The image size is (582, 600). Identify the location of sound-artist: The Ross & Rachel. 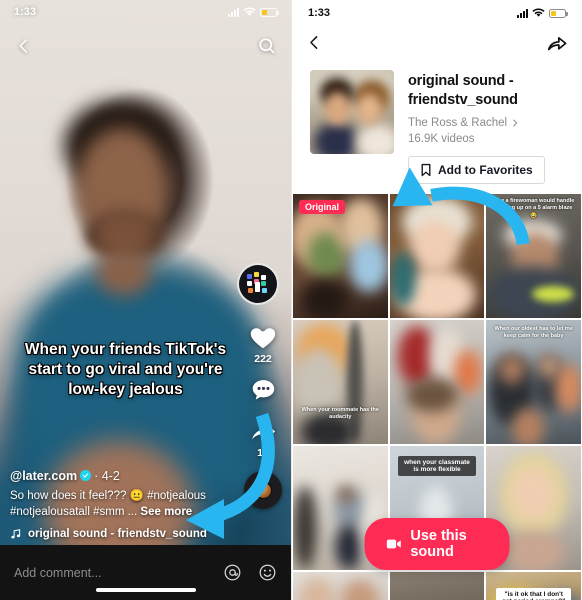
(487, 123).